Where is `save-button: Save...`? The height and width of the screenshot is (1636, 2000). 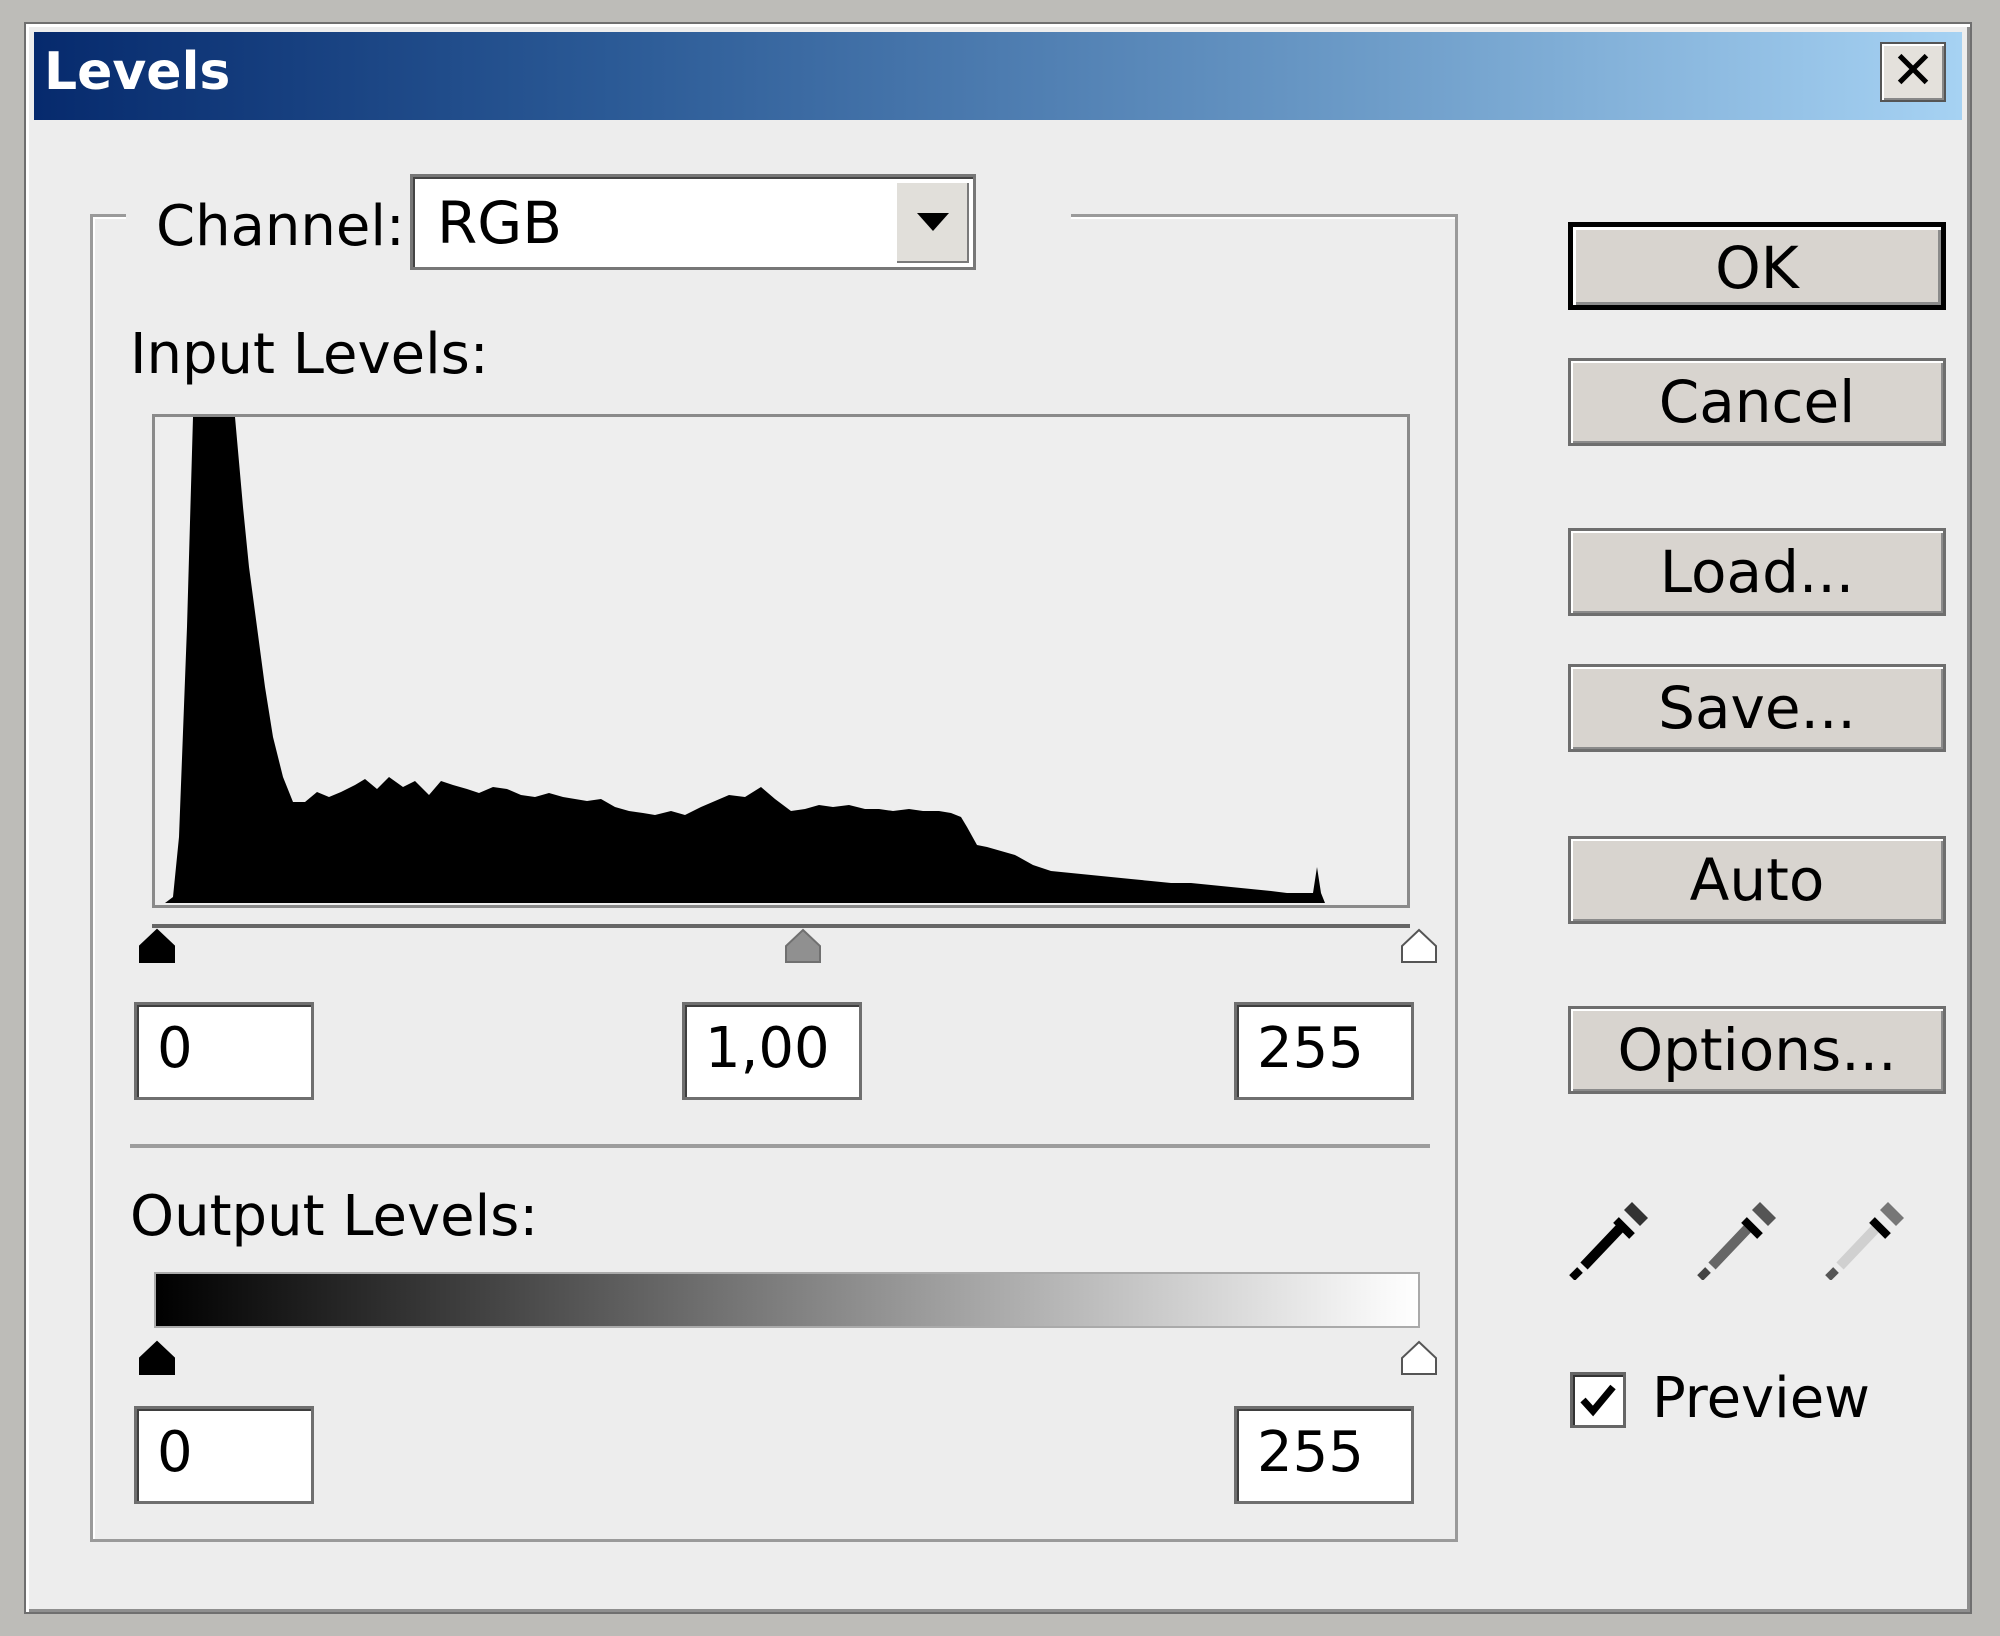 save-button: Save... is located at coordinates (1757, 708).